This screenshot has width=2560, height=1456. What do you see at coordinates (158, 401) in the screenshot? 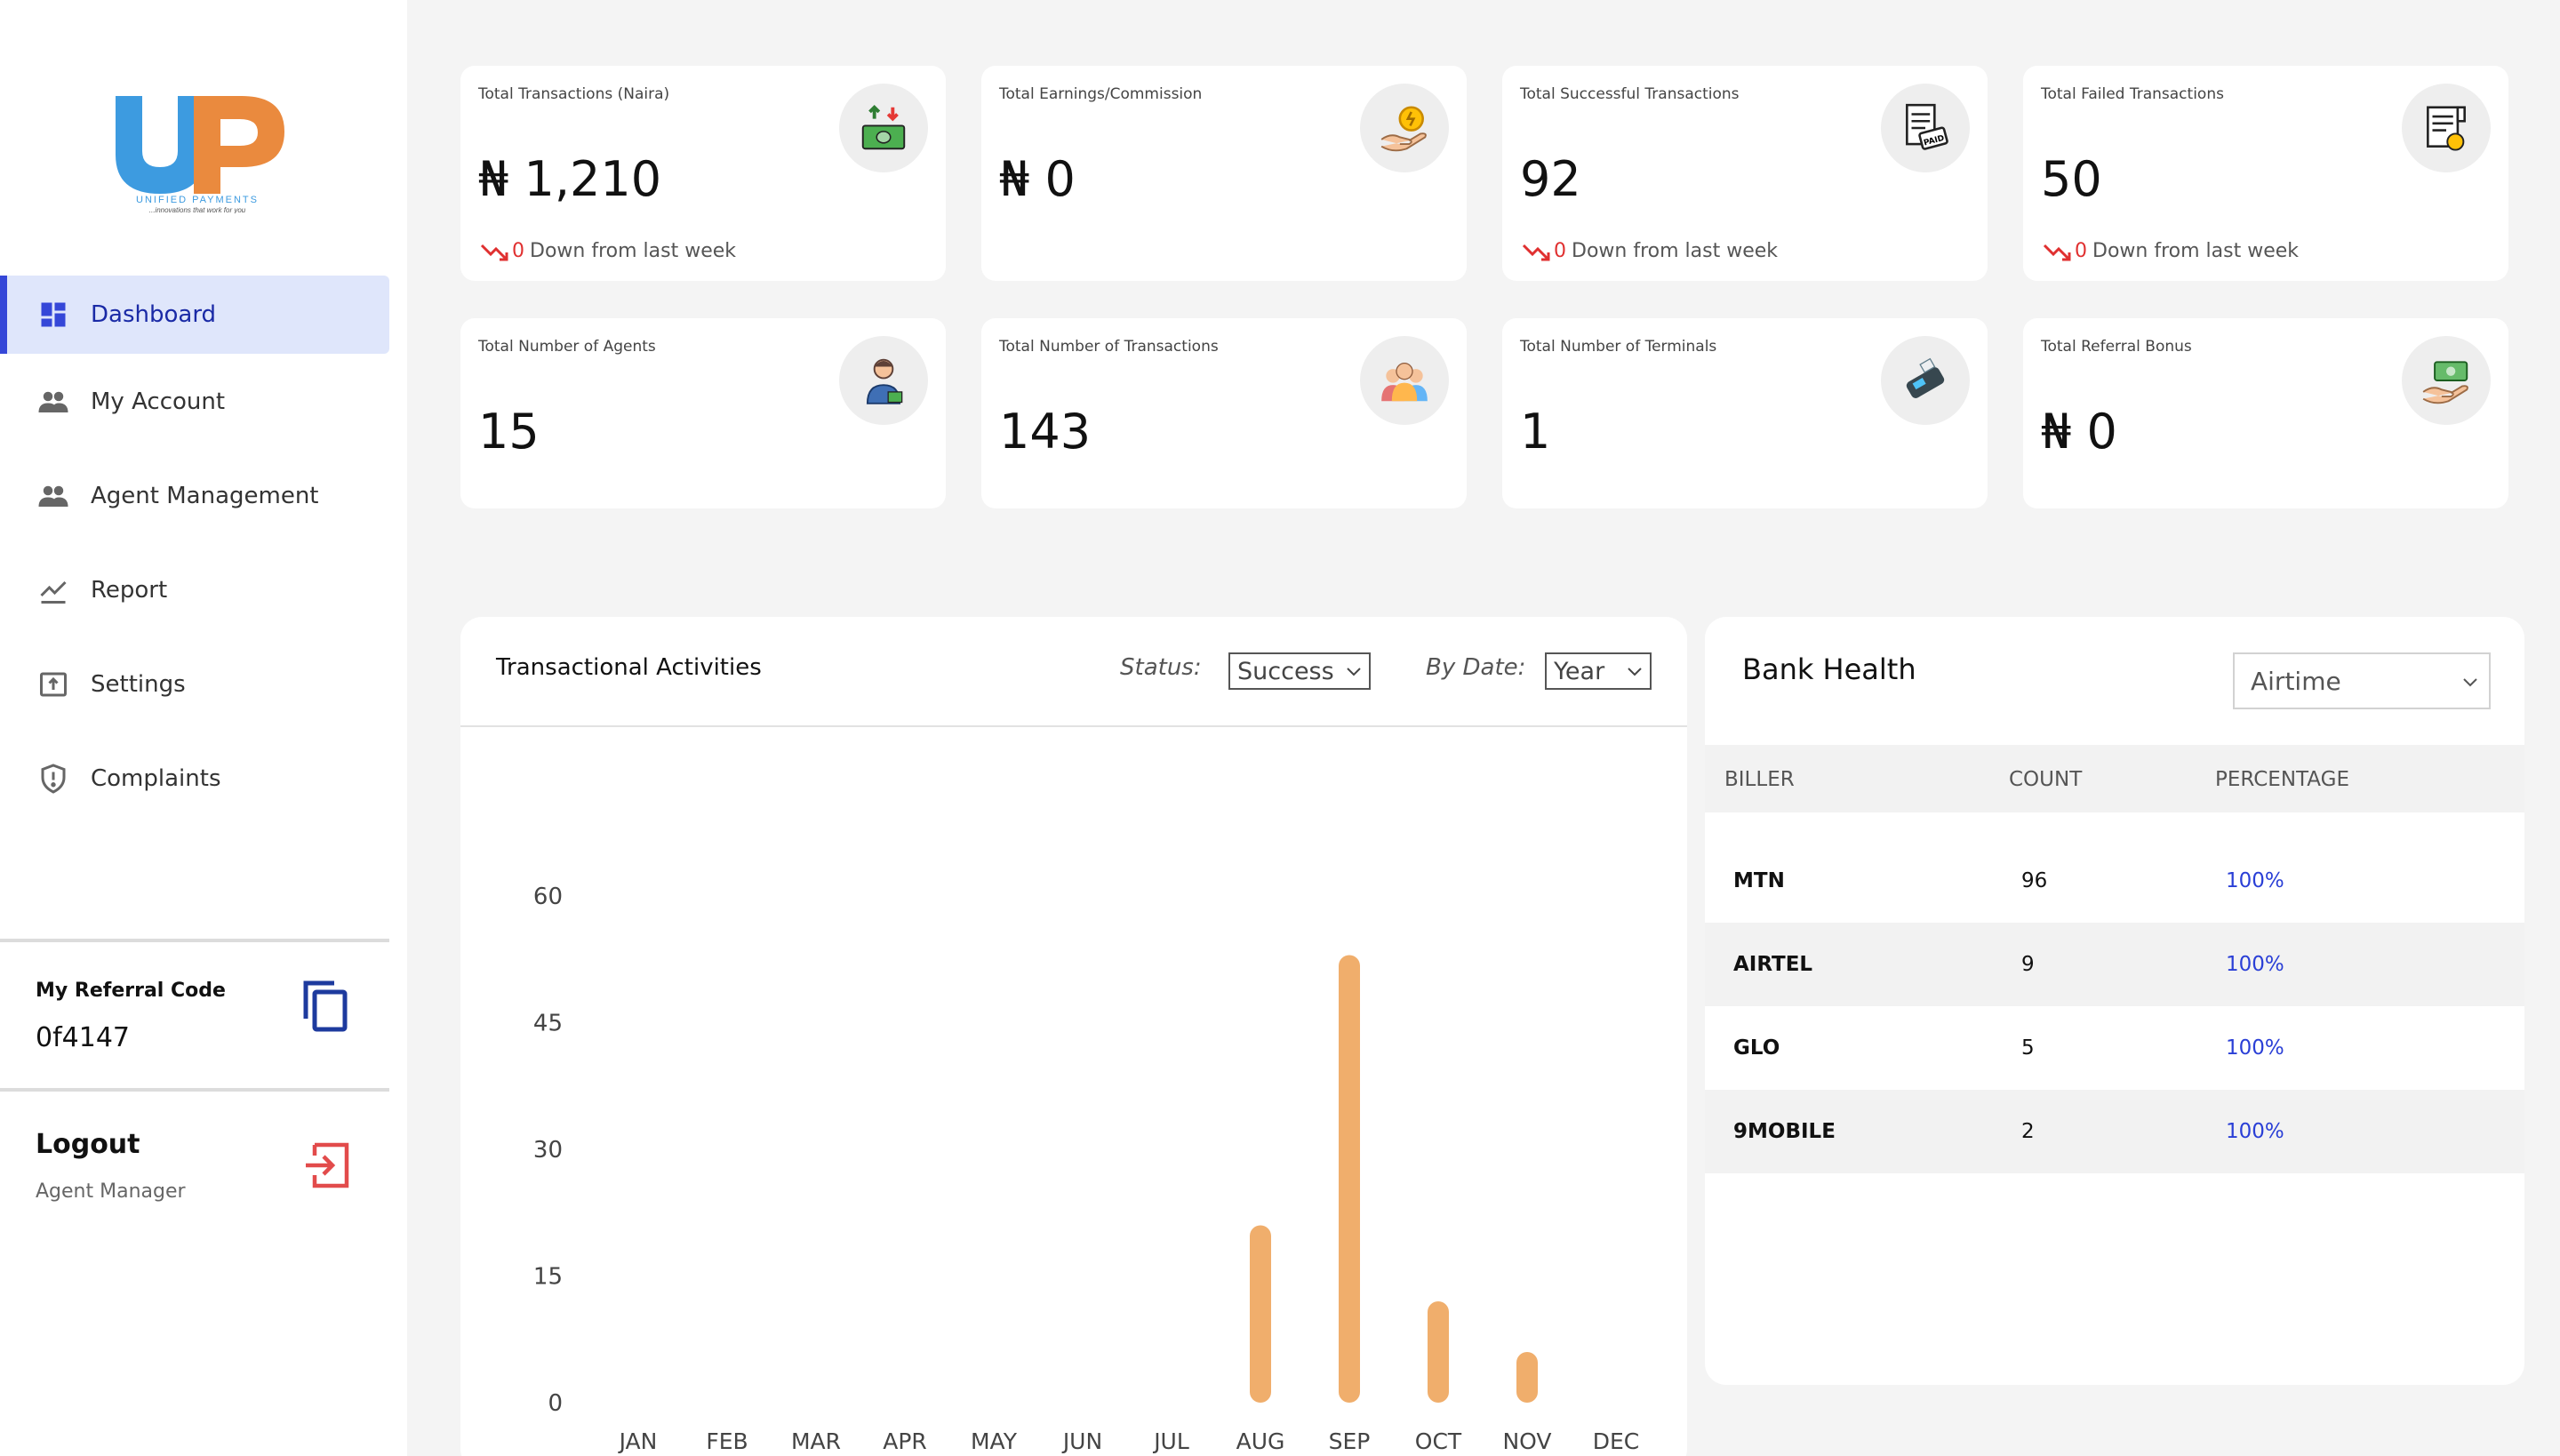
I see `sidebar-item-label: My Account` at bounding box center [158, 401].